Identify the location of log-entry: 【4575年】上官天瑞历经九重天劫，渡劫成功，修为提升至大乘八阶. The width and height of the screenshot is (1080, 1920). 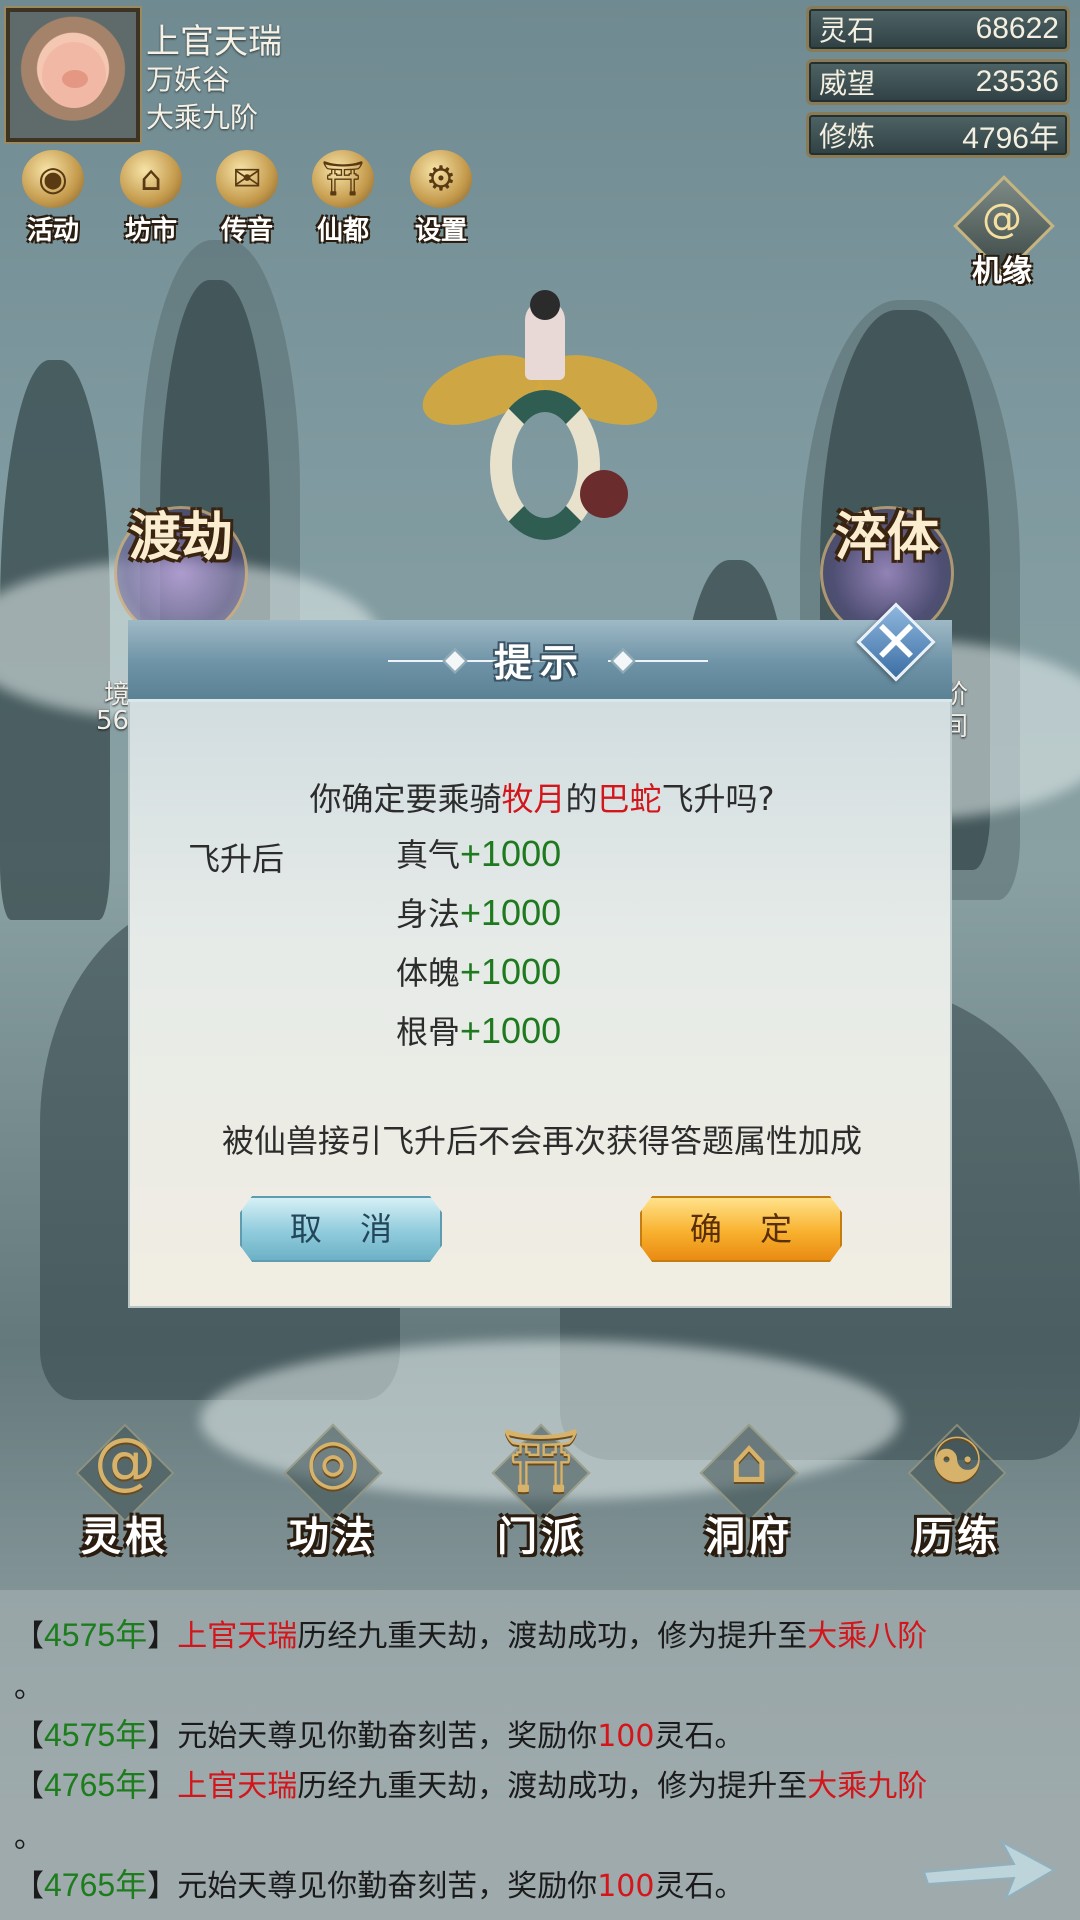
(470, 1633).